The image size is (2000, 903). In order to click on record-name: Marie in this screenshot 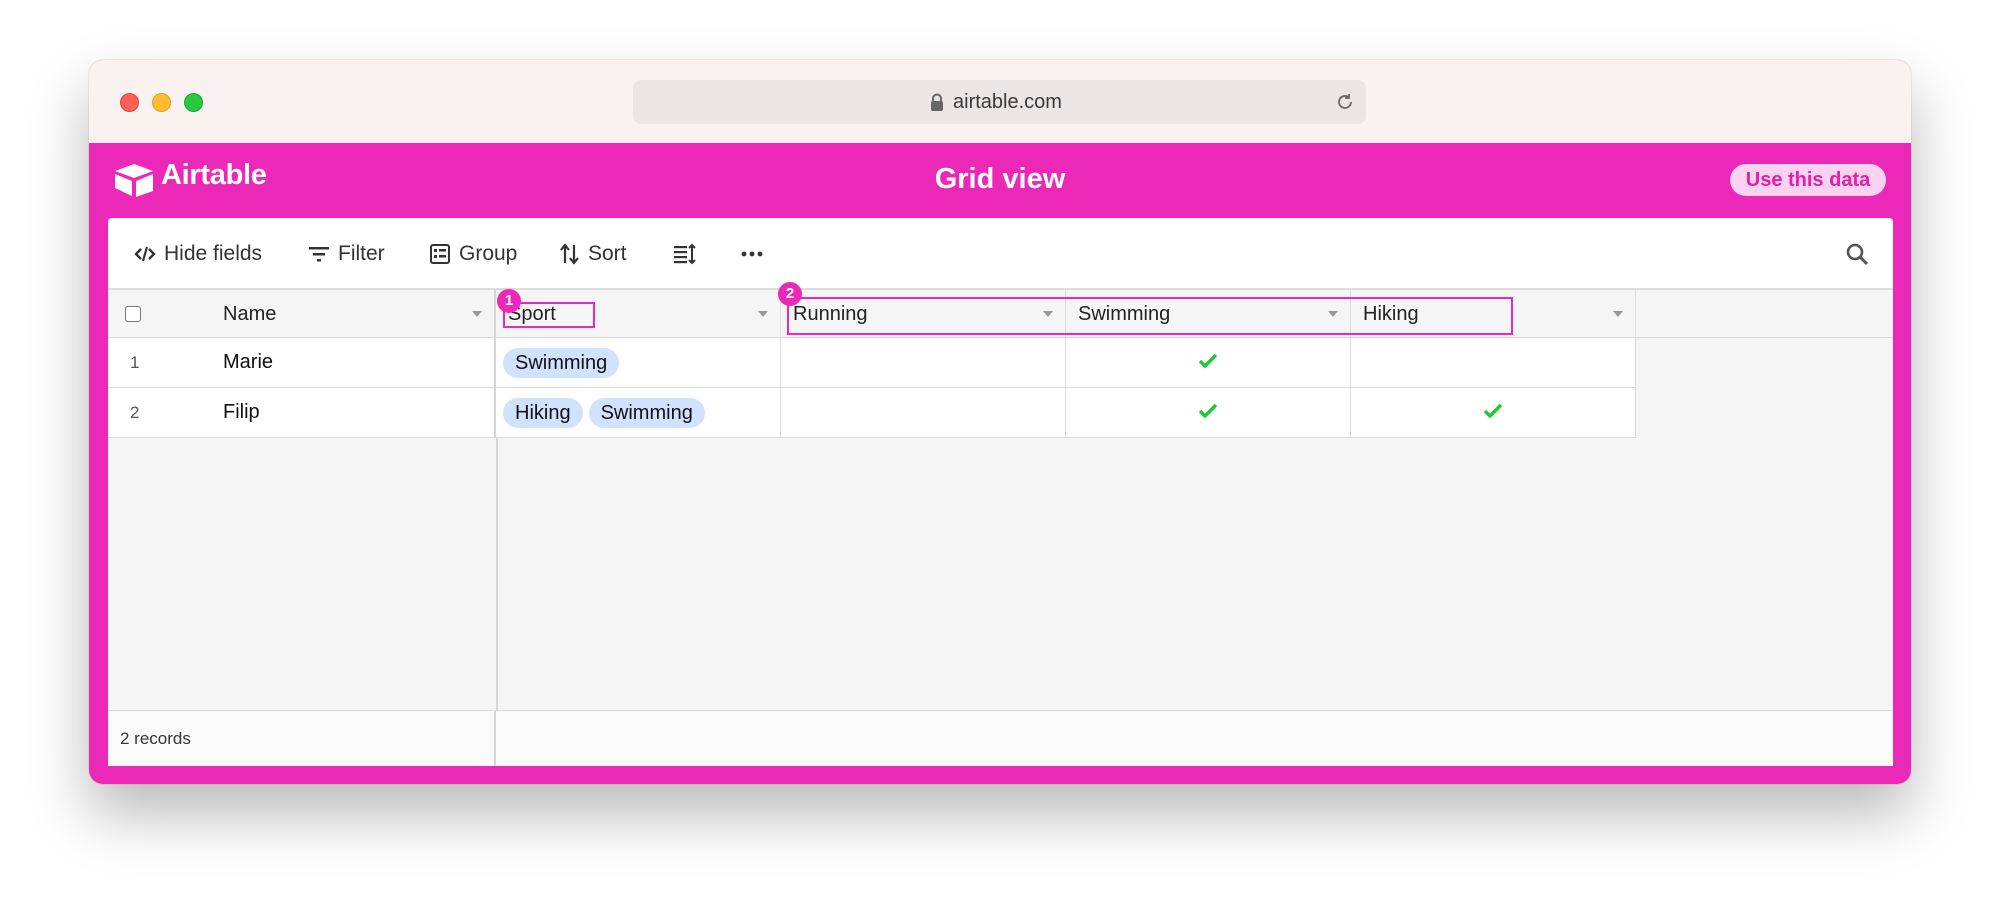, I will do `click(248, 362)`.